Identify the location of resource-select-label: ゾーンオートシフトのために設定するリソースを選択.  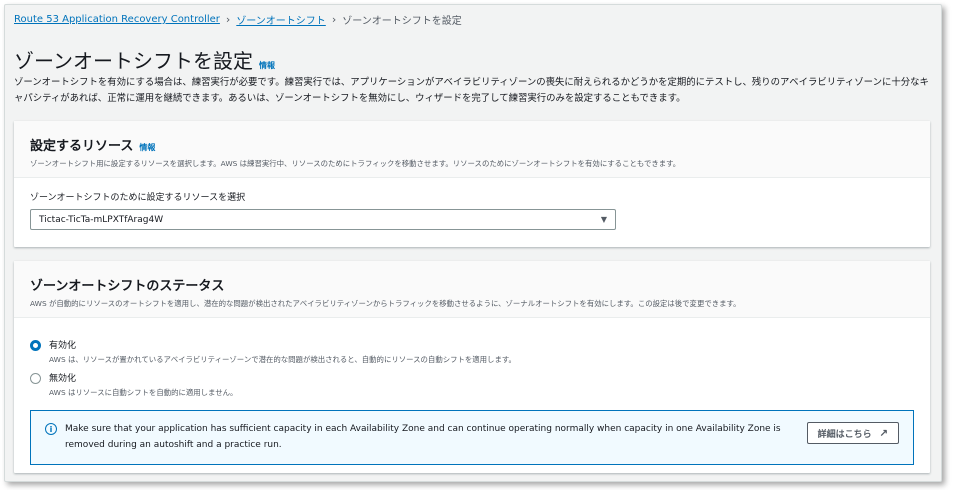
(138, 198).